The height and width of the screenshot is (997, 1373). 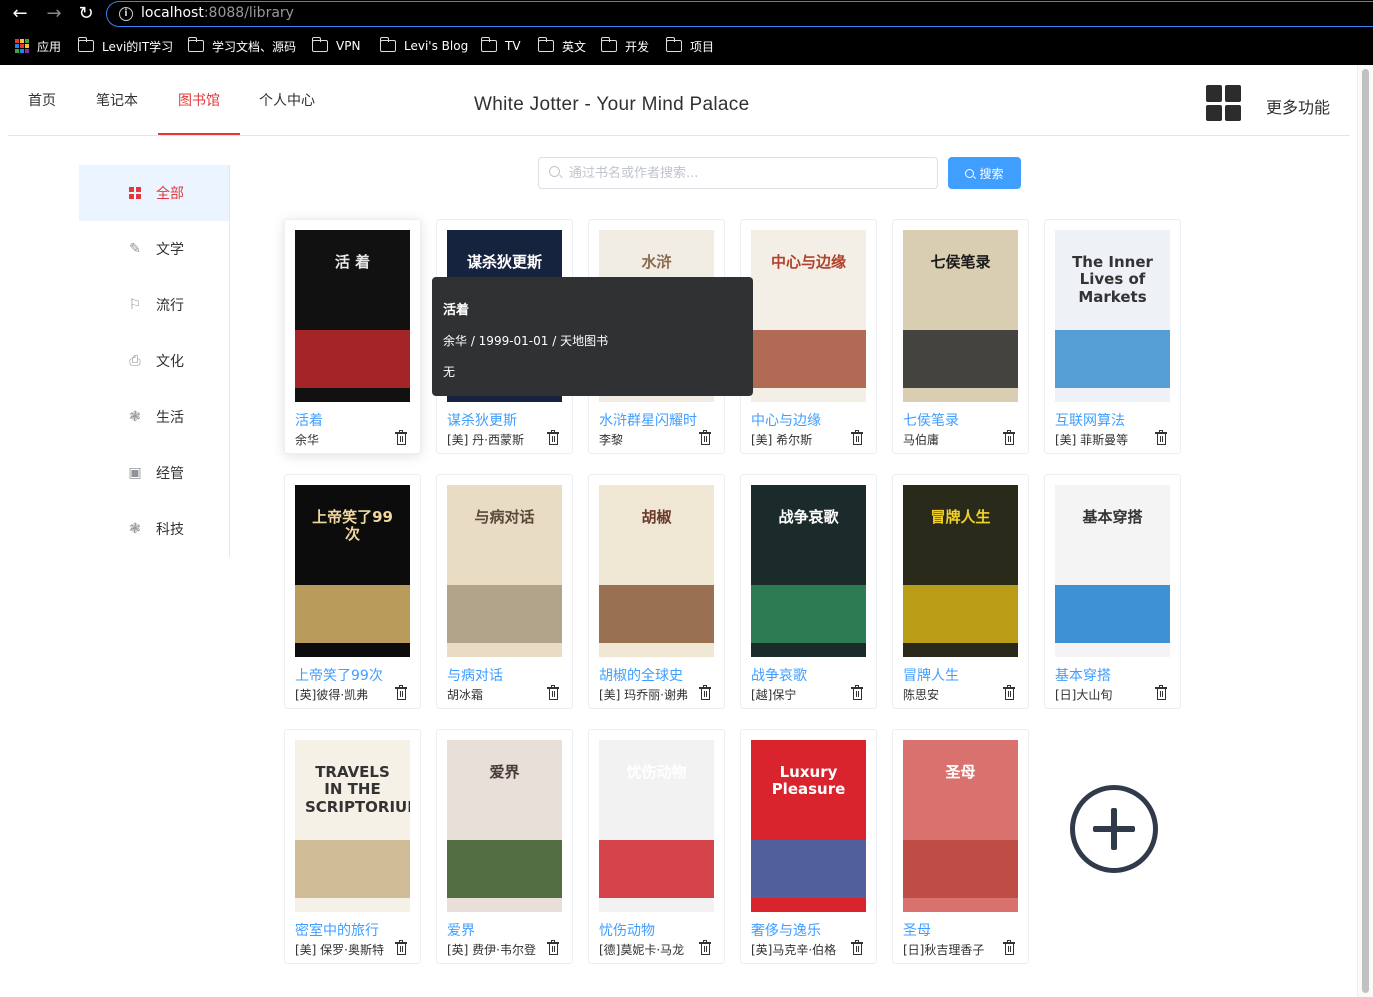 What do you see at coordinates (749, 173) in the screenshot?
I see `search-input` at bounding box center [749, 173].